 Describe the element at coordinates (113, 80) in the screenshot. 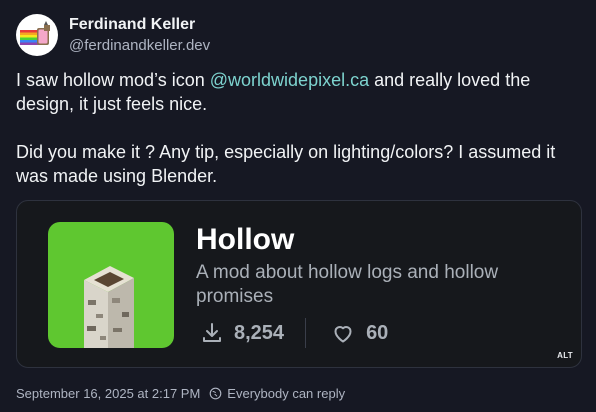

I see `post-text-before-mention: I saw hollow mod’s icon` at that location.